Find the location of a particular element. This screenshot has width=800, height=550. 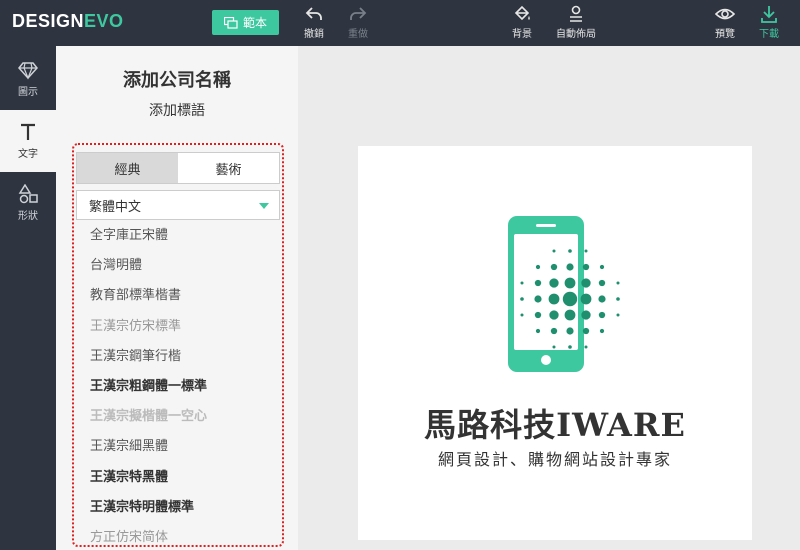

language-select-value: 繁體中文 is located at coordinates (115, 207).